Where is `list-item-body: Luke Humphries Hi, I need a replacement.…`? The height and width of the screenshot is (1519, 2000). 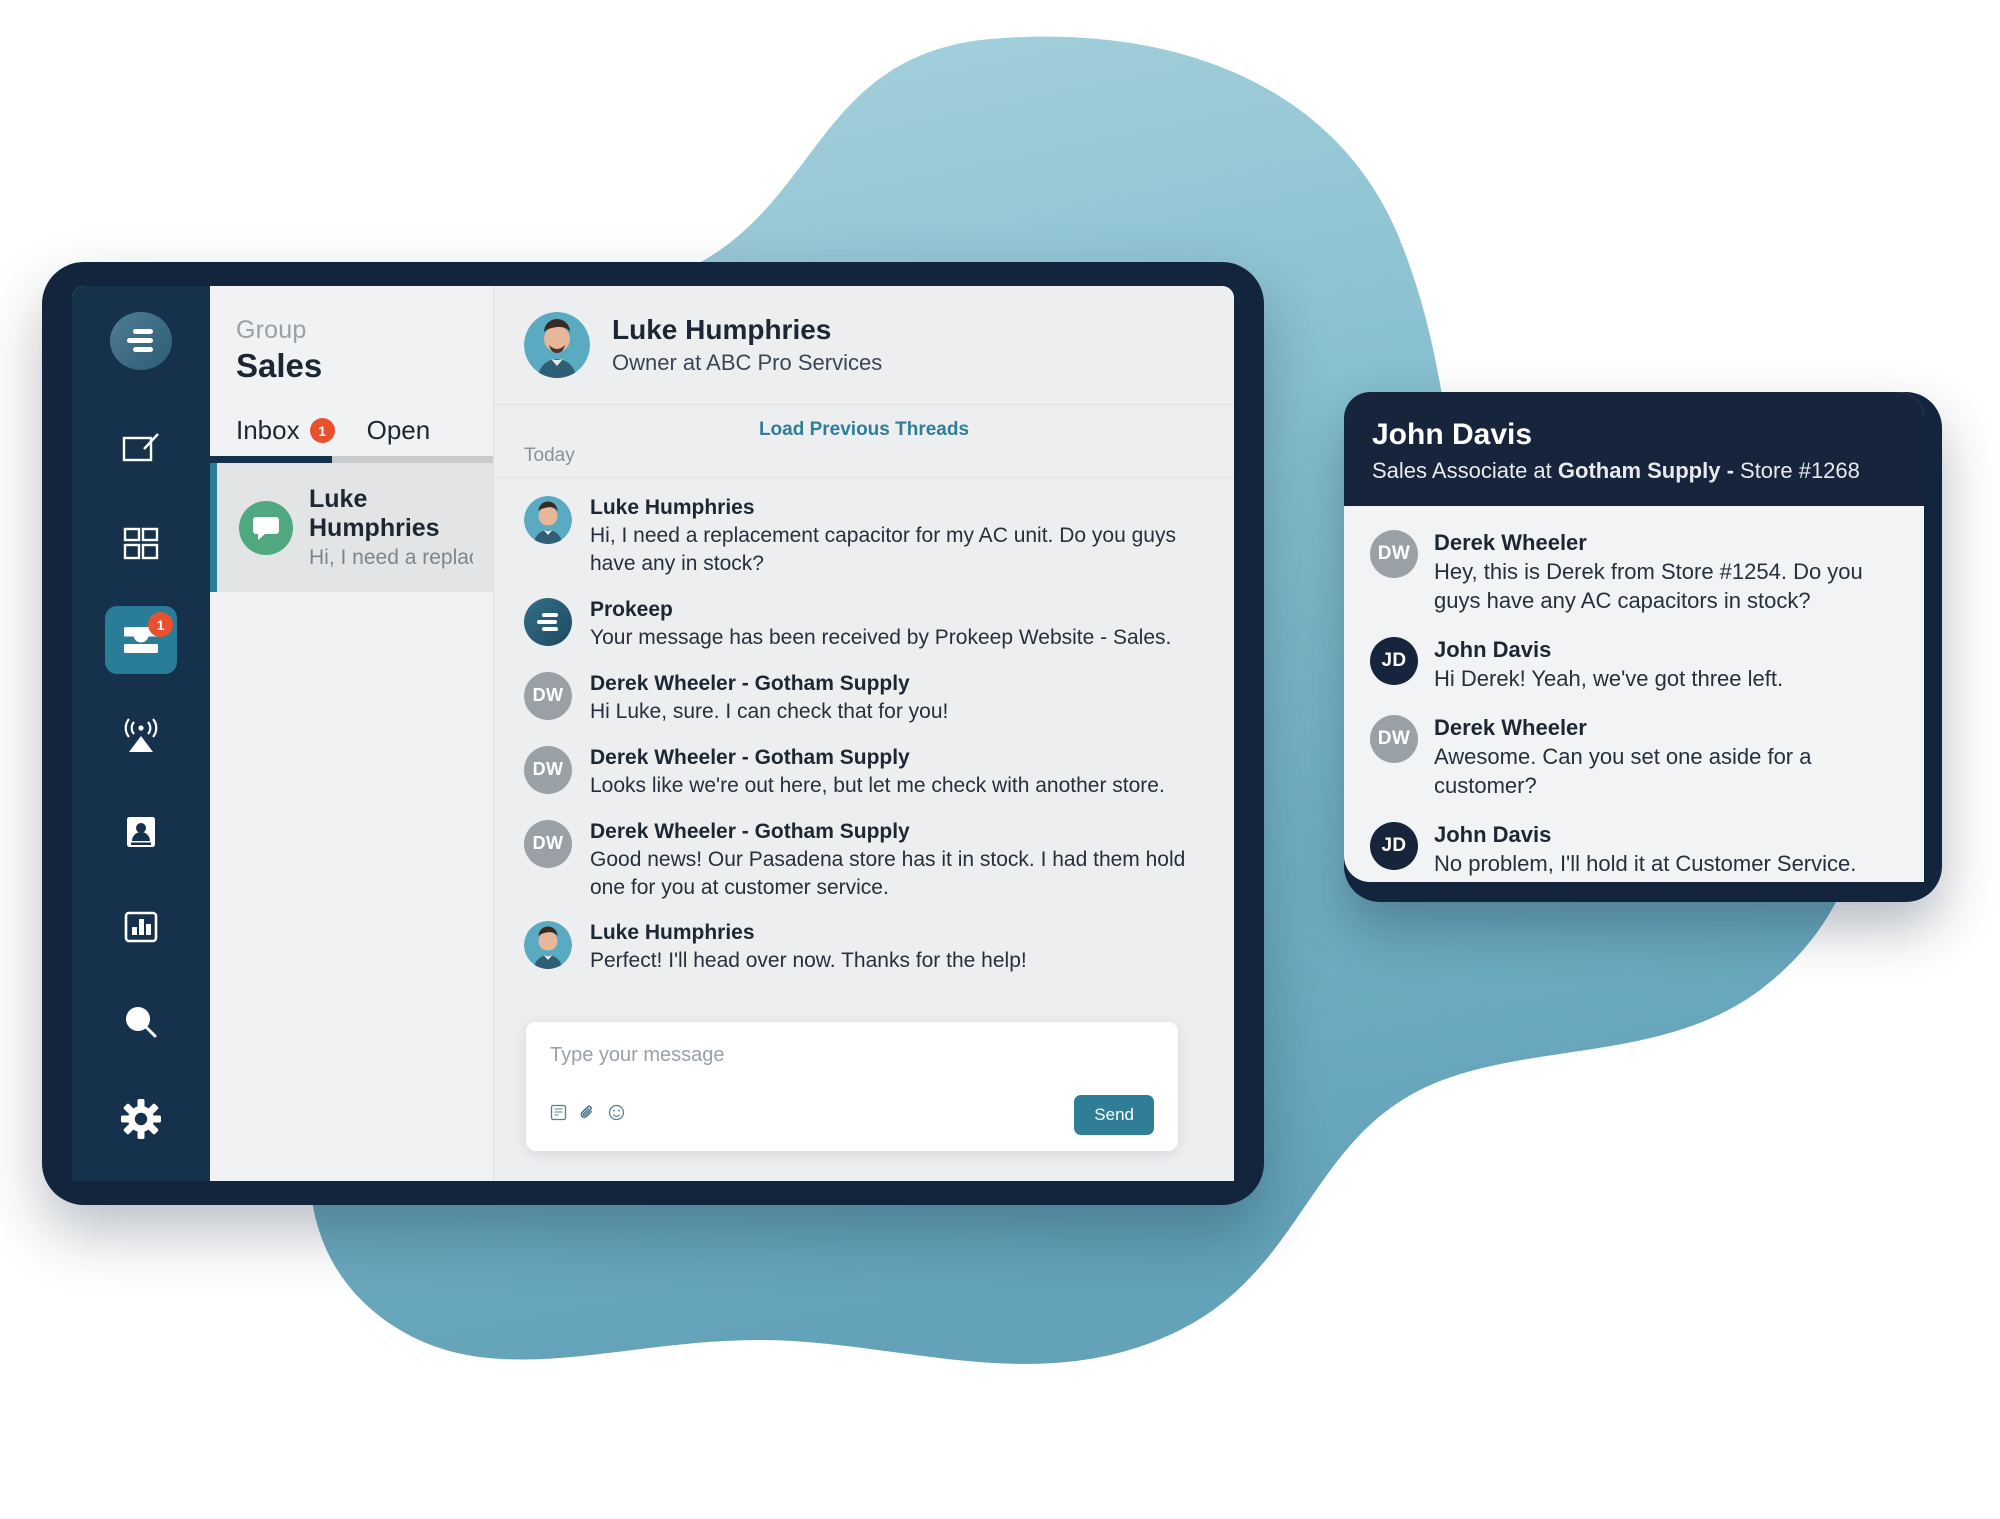
list-item-body: Luke Humphries Hi, I need a replacement.… is located at coordinates (391, 527).